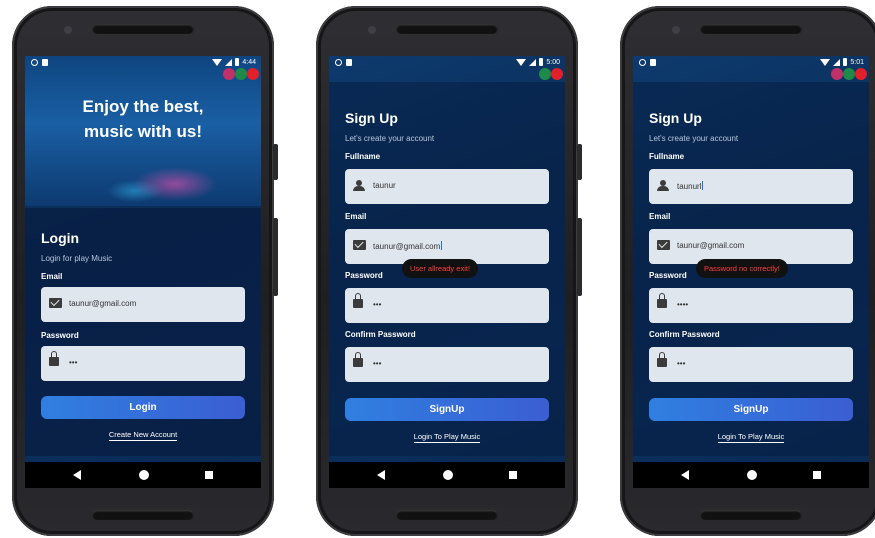 The width and height of the screenshot is (875, 538). Describe the element at coordinates (77, 258) in the screenshot. I see `page-subtitle: Login for play Music` at that location.